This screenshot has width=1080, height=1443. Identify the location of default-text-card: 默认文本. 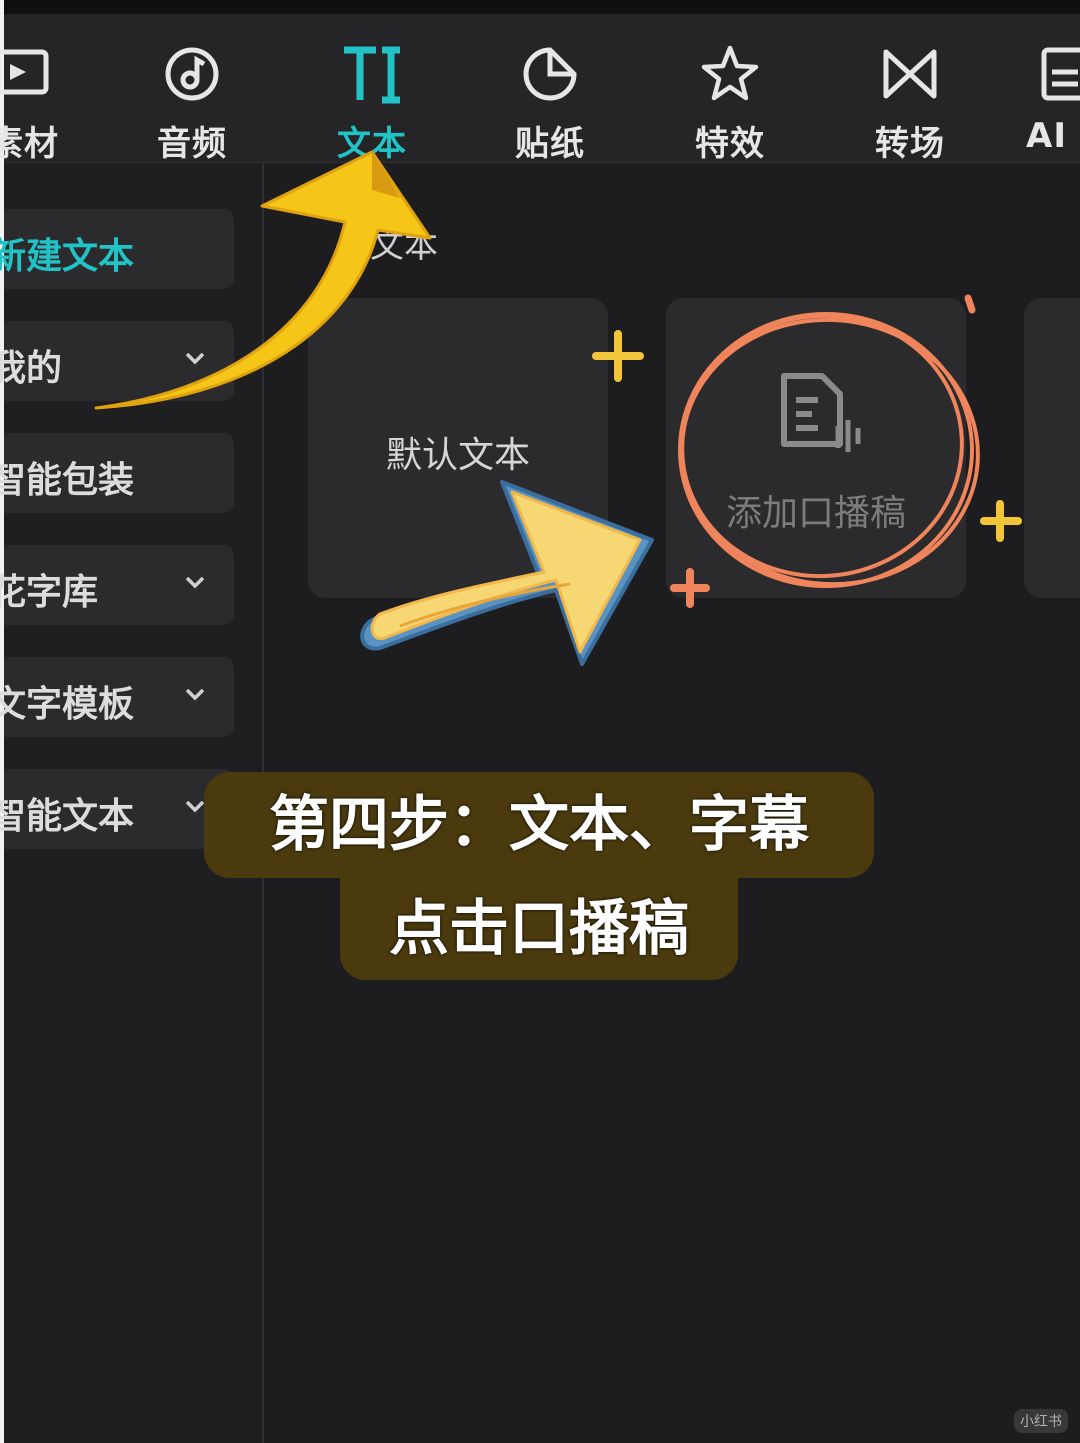
(458, 448).